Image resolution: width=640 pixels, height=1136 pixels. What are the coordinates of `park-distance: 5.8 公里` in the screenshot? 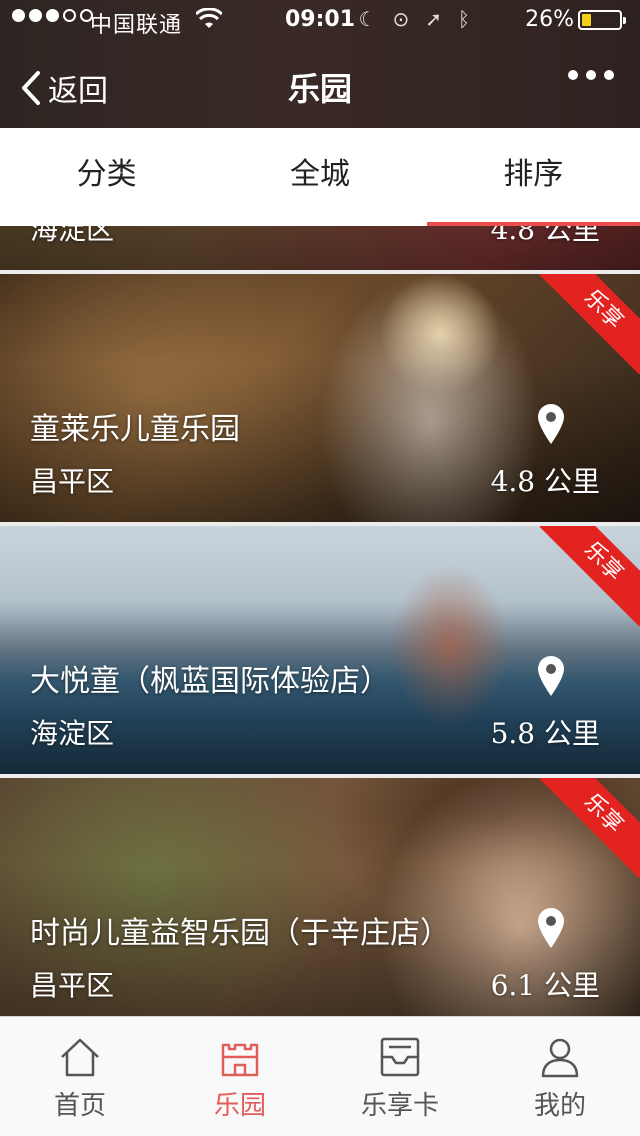 It's located at (545, 733).